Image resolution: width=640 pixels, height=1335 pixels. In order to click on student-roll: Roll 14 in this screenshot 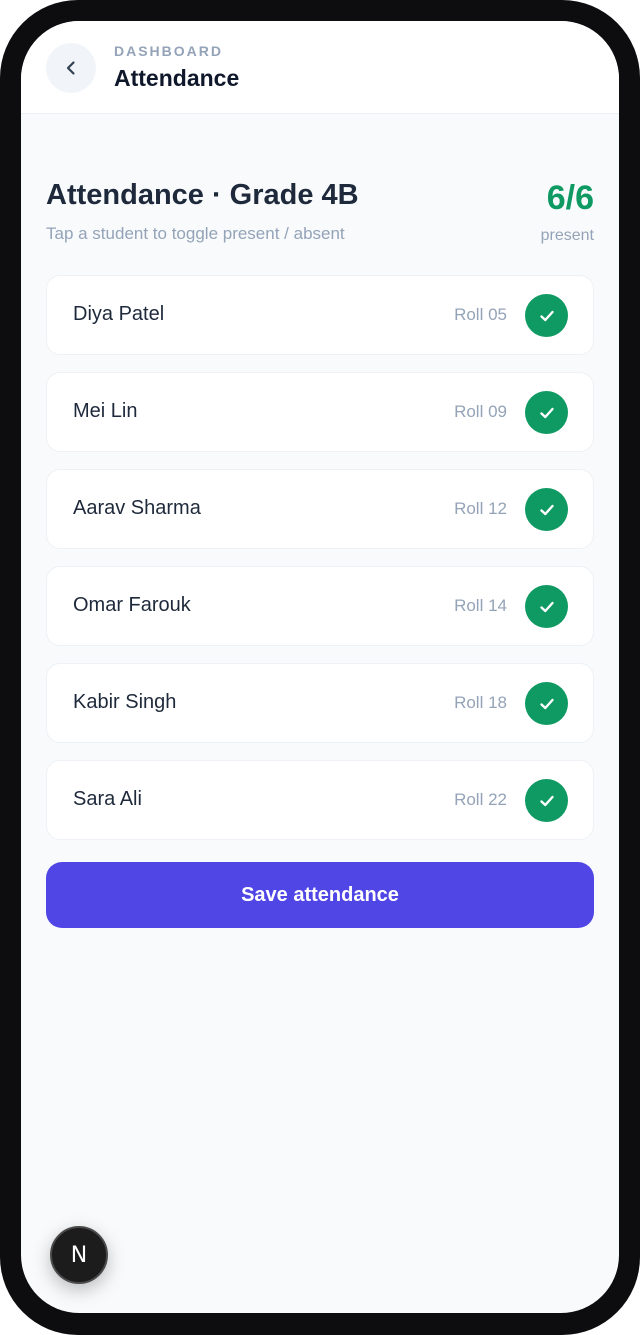, I will do `click(480, 605)`.